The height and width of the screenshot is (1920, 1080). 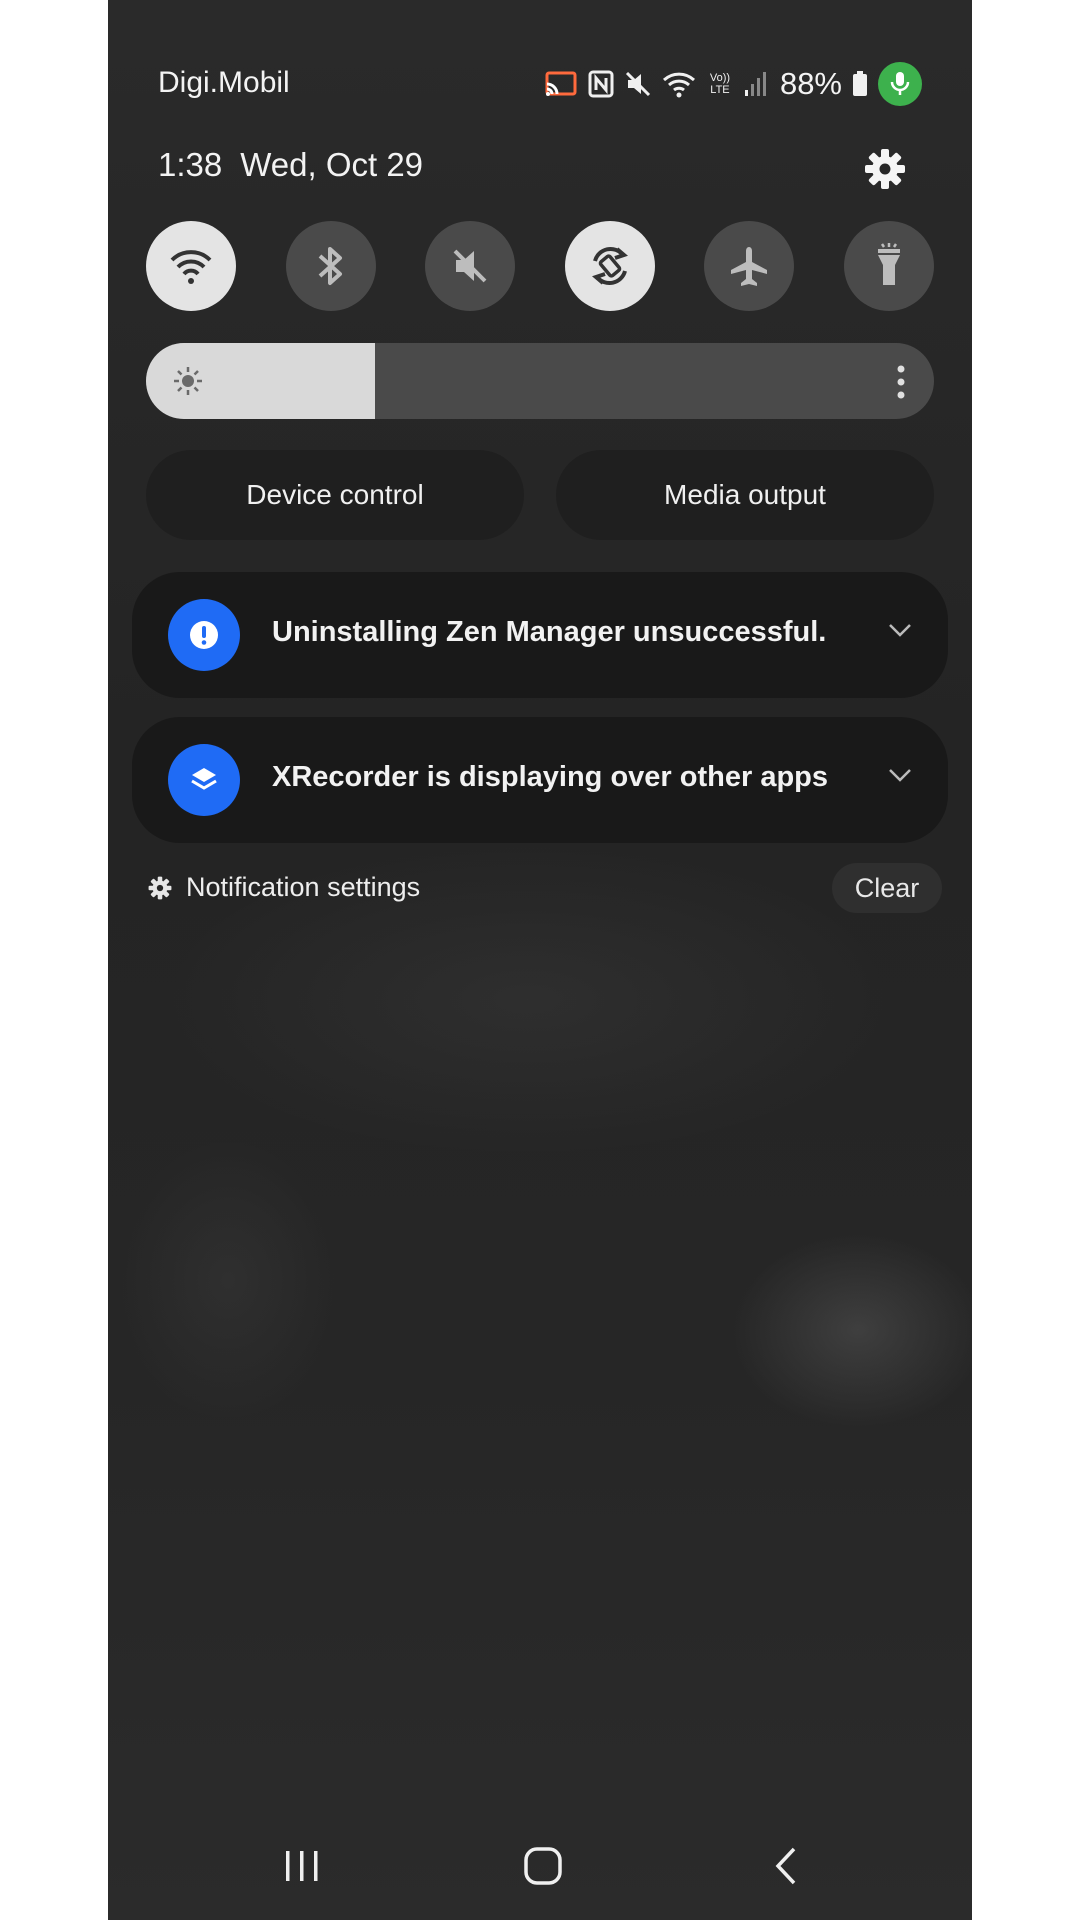 I want to click on battery-icon, so click(x=860, y=84).